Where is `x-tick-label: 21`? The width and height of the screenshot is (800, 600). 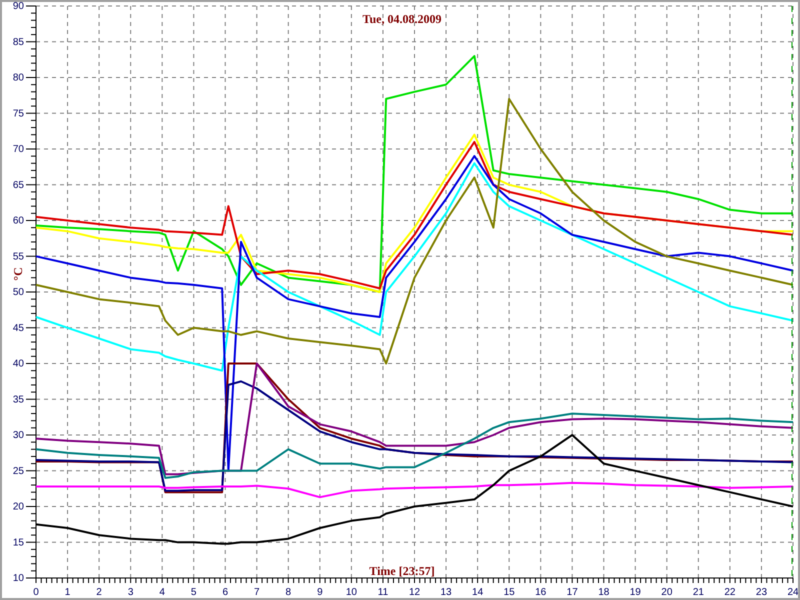 x-tick-label: 21 is located at coordinates (698, 592).